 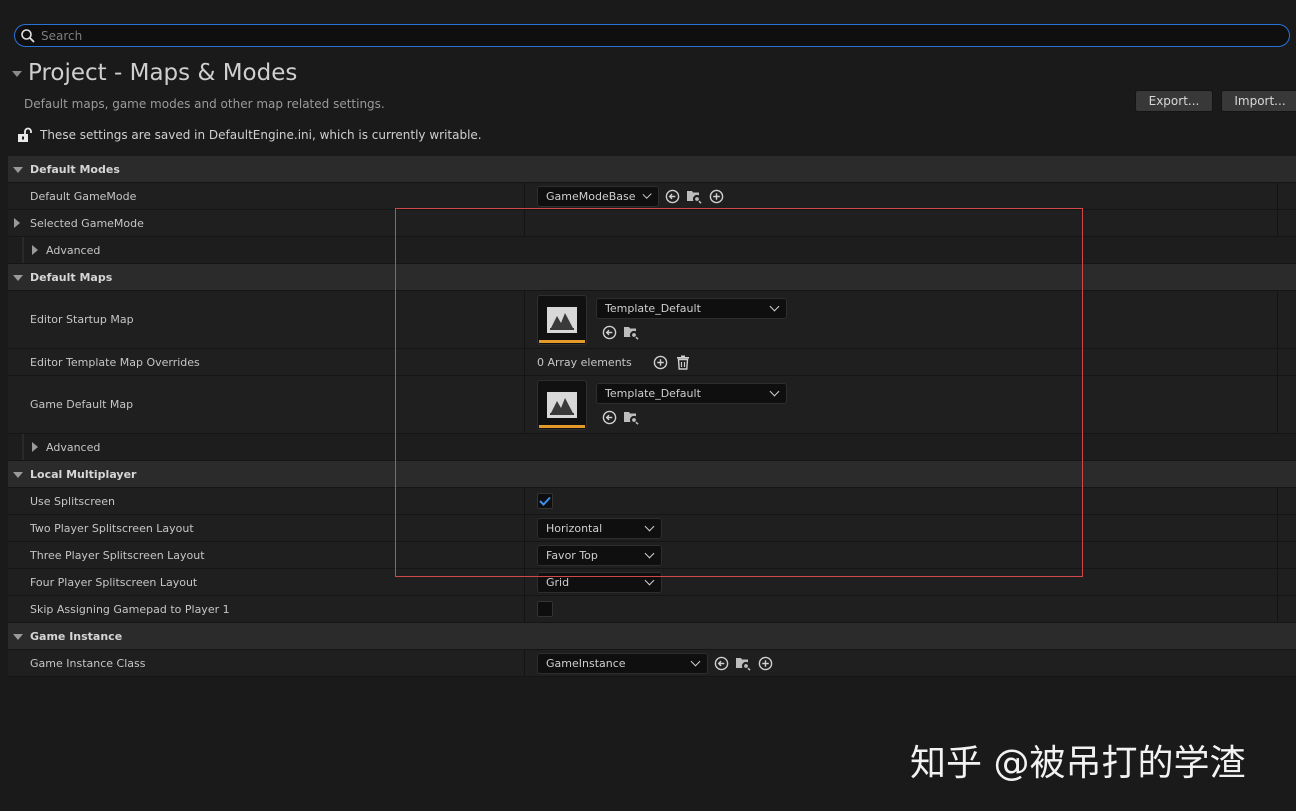 What do you see at coordinates (17, 74) in the screenshot?
I see `collapse-caret-icon` at bounding box center [17, 74].